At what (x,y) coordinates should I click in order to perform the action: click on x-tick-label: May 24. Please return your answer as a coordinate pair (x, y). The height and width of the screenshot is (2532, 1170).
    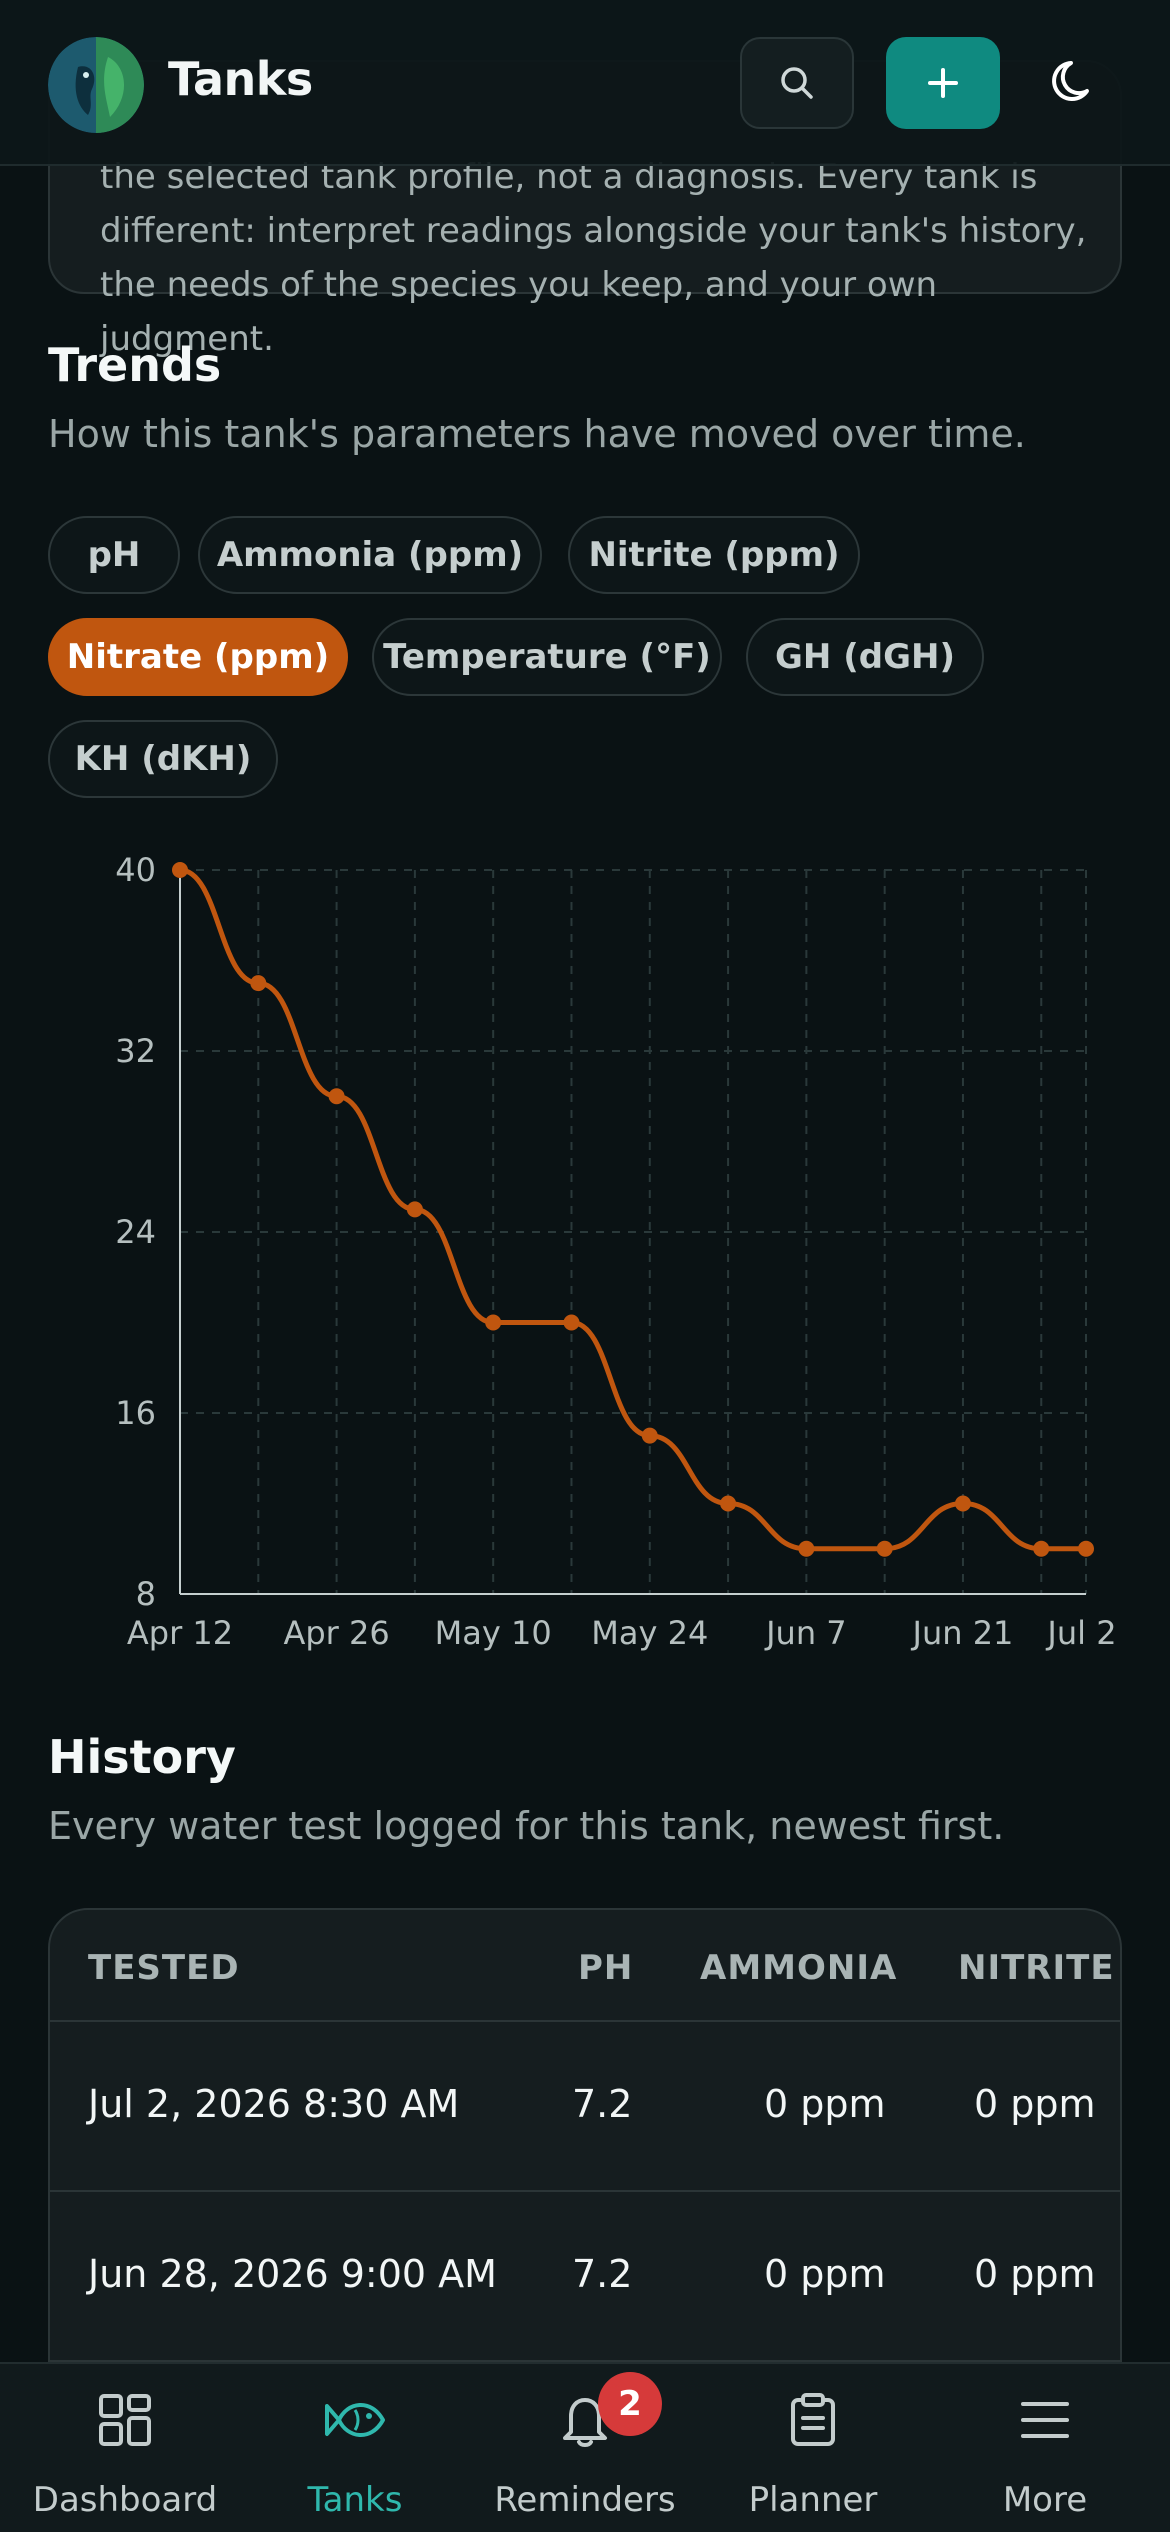
    Looking at the image, I should click on (649, 1633).